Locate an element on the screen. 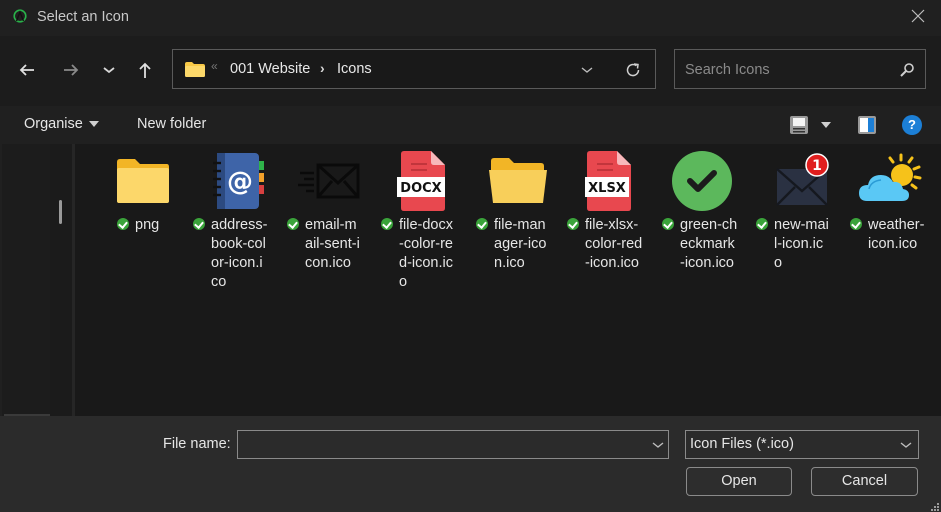  refresh-icon is located at coordinates (633, 70).